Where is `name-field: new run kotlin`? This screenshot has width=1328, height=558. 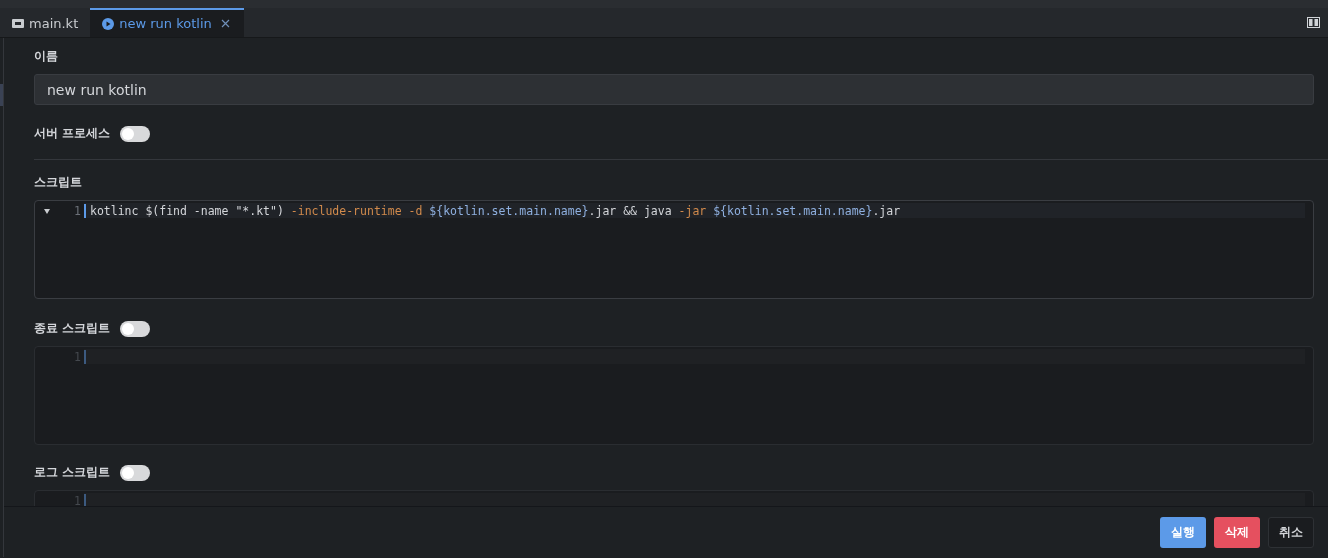 name-field: new run kotlin is located at coordinates (674, 89).